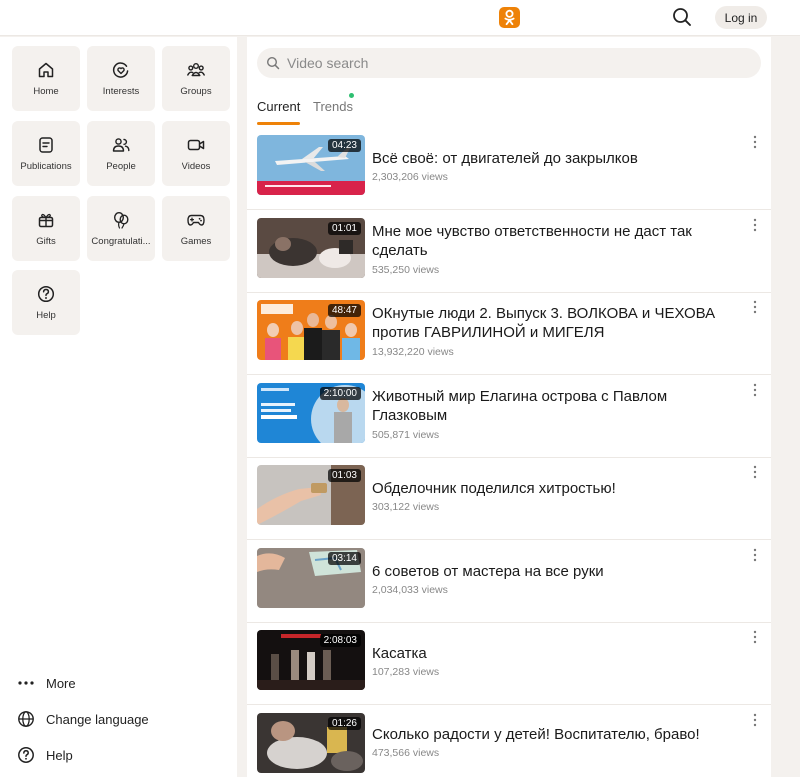  What do you see at coordinates (45, 755) in the screenshot?
I see `sidebar-help-link: Help` at bounding box center [45, 755].